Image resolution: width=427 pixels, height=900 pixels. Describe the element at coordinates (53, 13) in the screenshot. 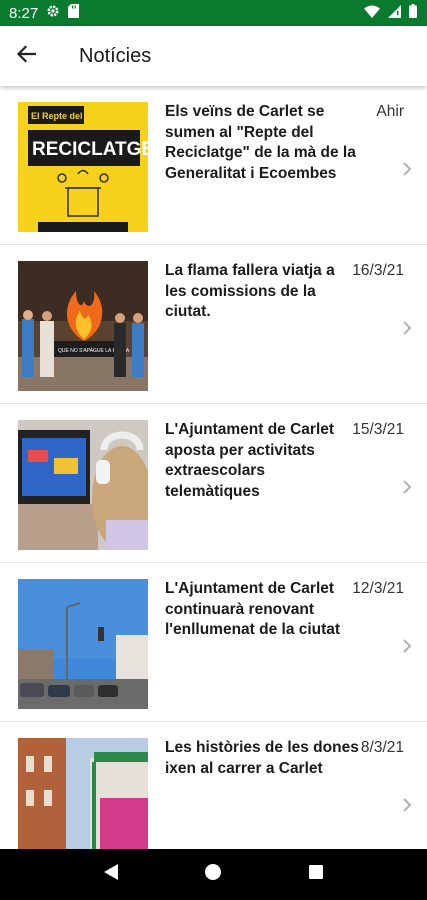

I see `gear-icon` at that location.